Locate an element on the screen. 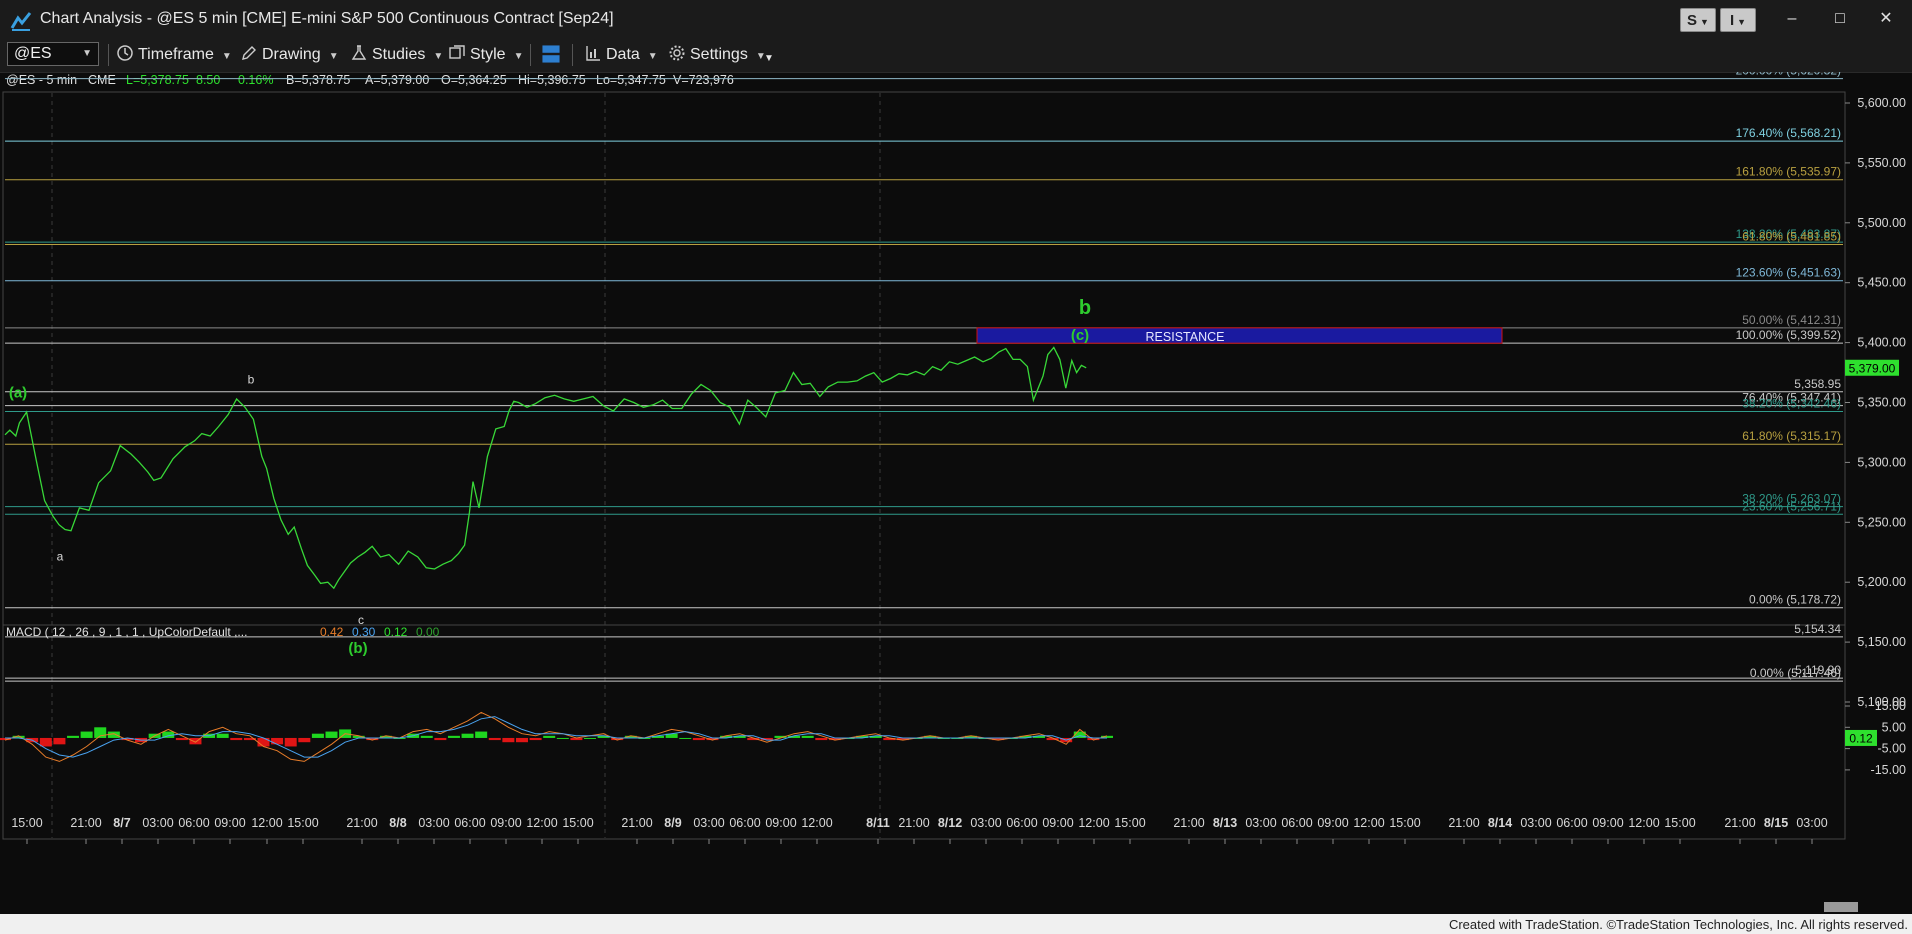 This screenshot has width=1912, height=934. data-label: Data is located at coordinates (623, 54).